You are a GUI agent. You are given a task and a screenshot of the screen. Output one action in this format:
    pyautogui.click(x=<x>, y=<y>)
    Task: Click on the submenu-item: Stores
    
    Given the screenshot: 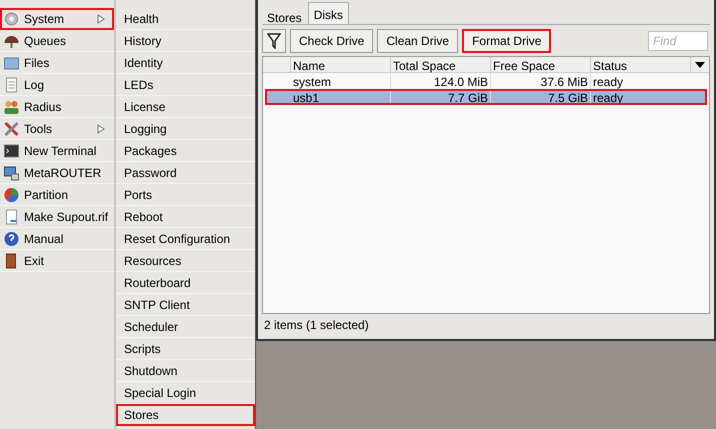 What is the action you would take?
    pyautogui.click(x=185, y=415)
    